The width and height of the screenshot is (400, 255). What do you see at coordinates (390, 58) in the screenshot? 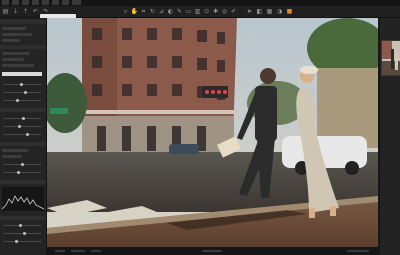
I see `thumbnail` at bounding box center [390, 58].